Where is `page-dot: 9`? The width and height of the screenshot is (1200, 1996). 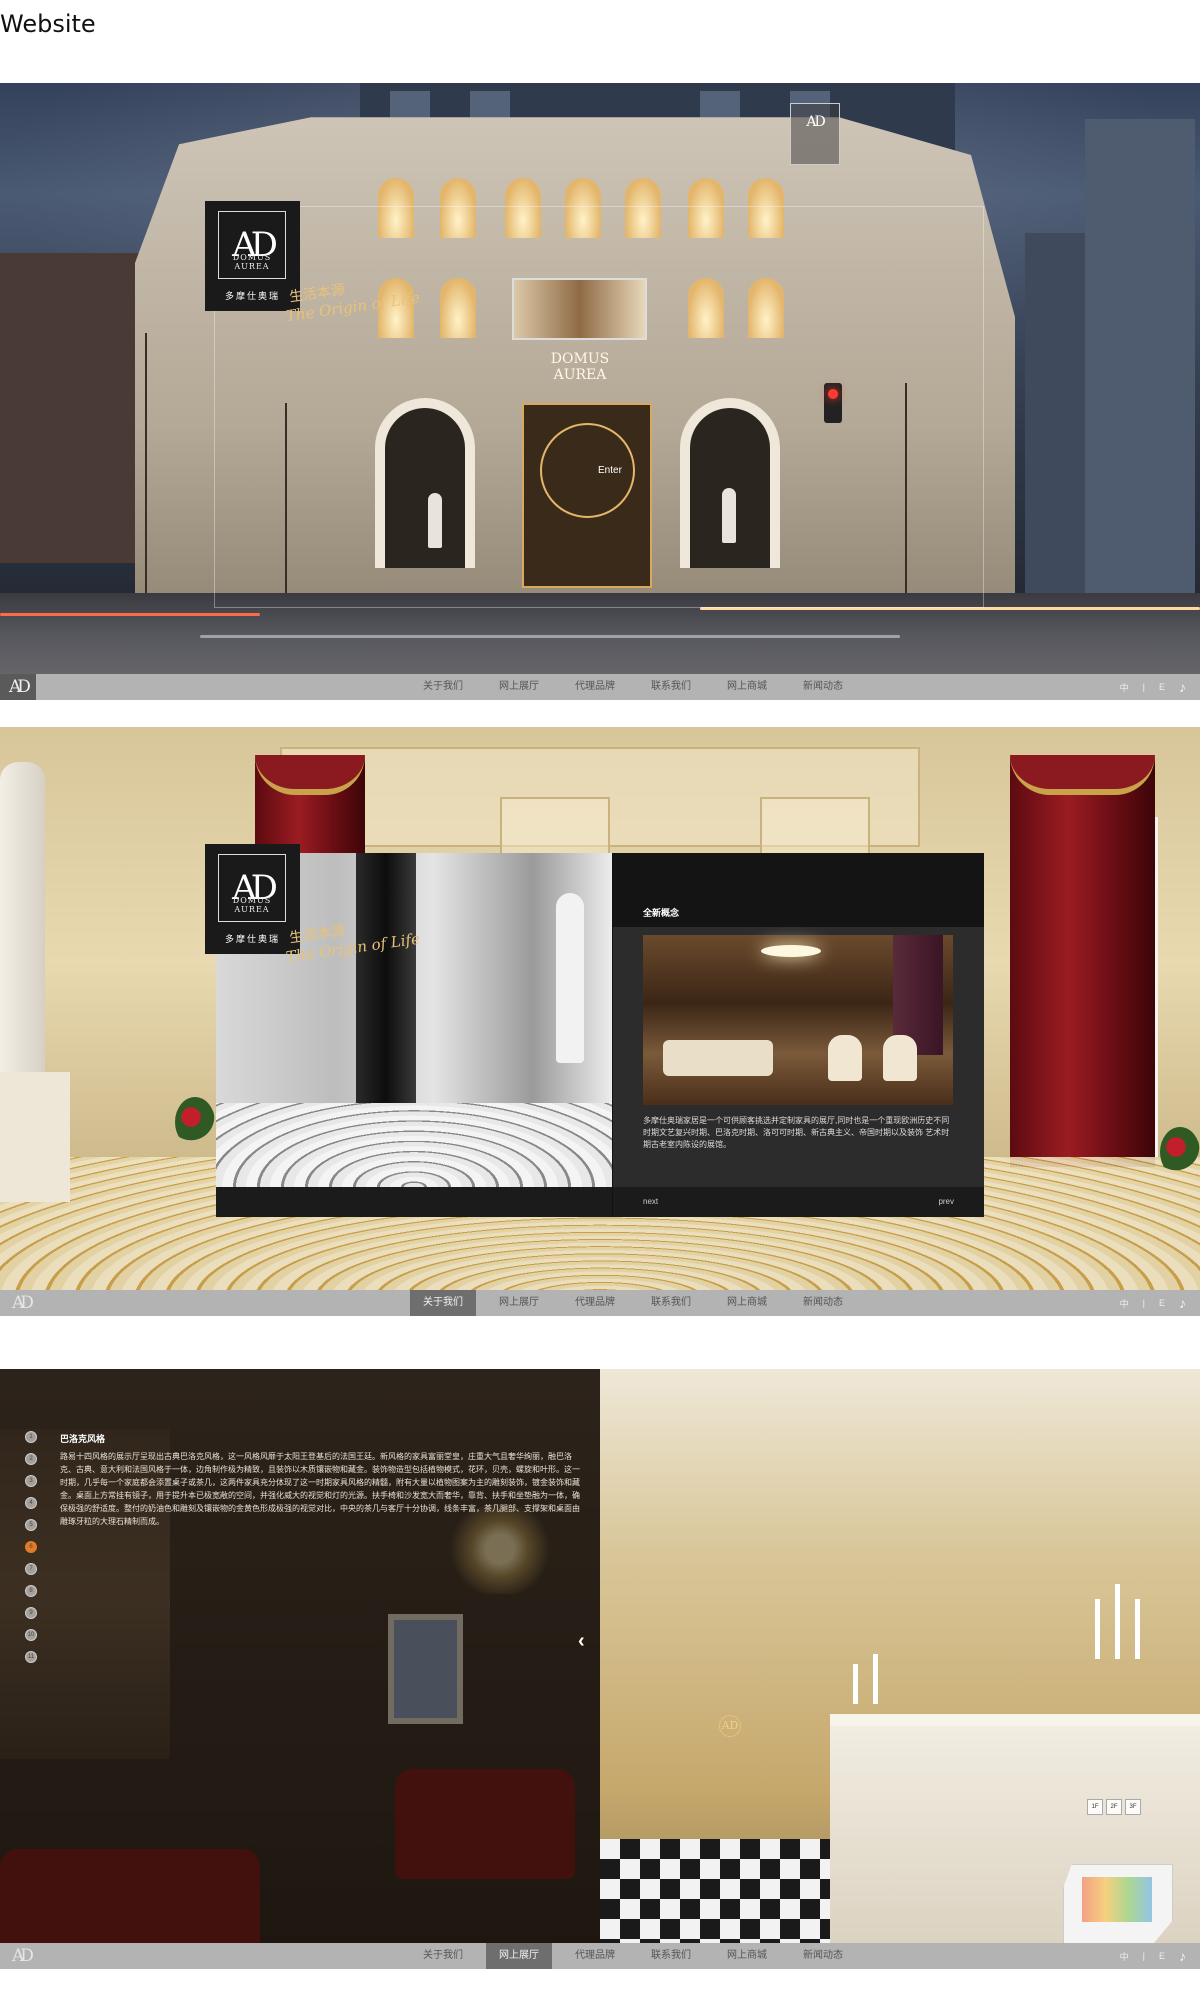
page-dot: 9 is located at coordinates (31, 1613).